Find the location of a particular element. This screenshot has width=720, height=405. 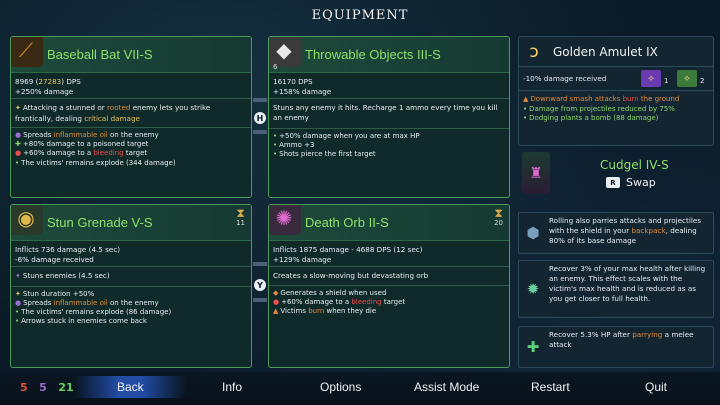

menu-restart: Restart is located at coordinates (550, 387).